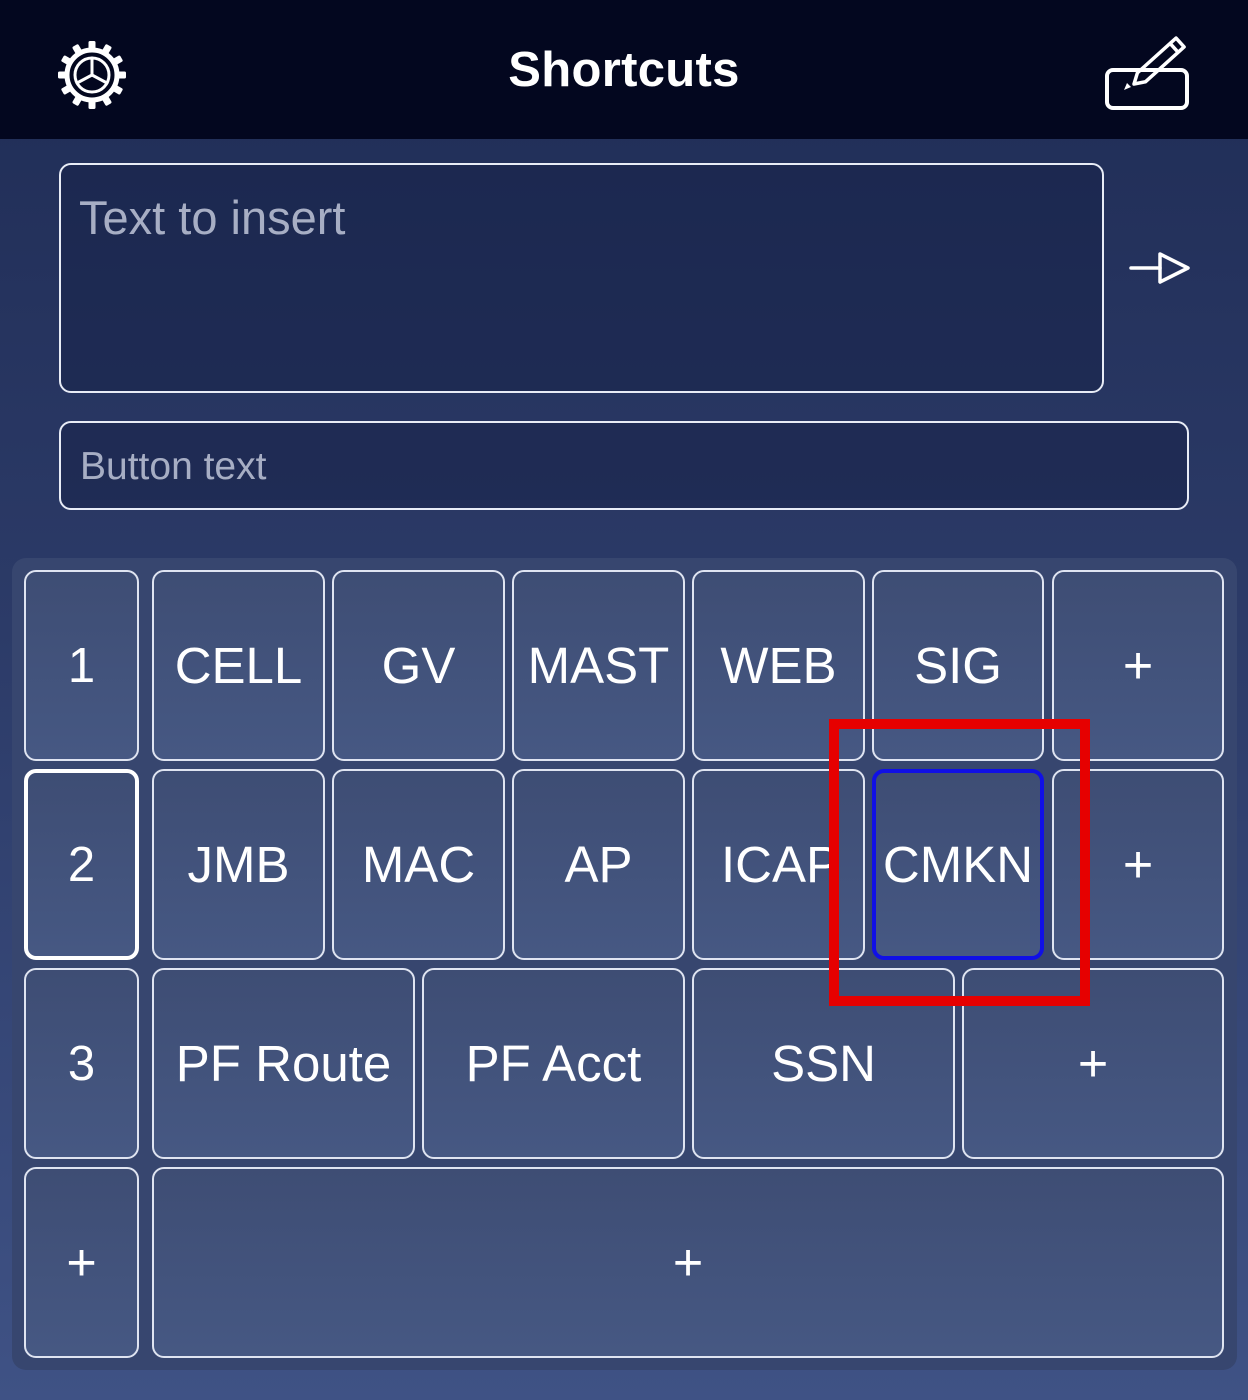 The image size is (1248, 1400). I want to click on add-row-button: +, so click(81, 1262).